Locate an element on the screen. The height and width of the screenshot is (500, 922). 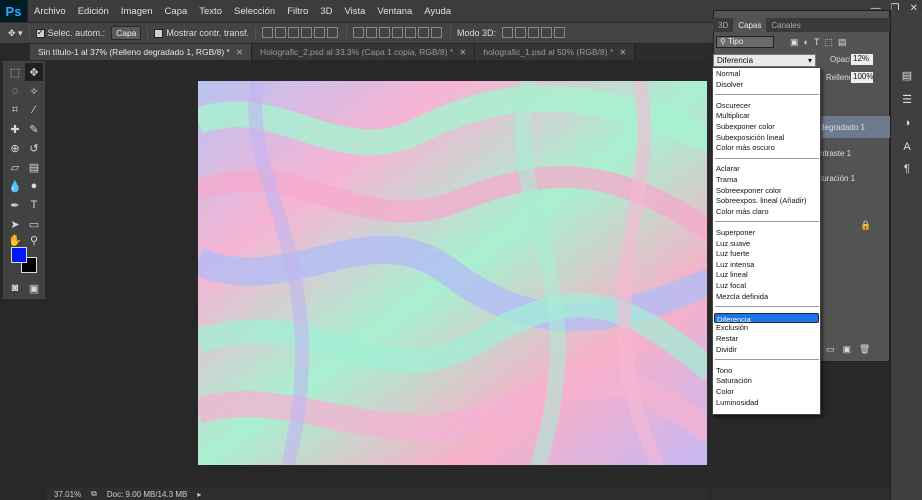
menu-ventana: Ventana is located at coordinates (394, 11).